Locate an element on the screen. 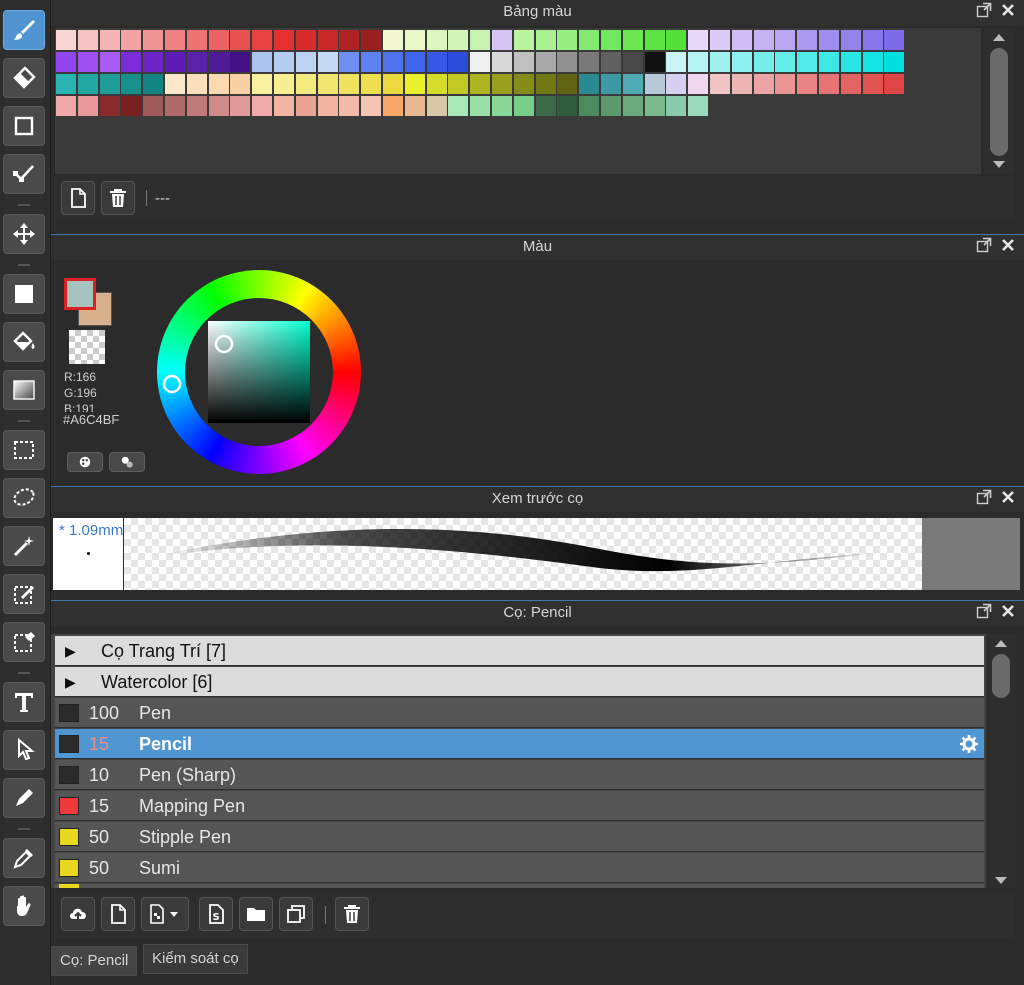 The image size is (1024, 985). script-brush-button: S is located at coordinates (216, 914).